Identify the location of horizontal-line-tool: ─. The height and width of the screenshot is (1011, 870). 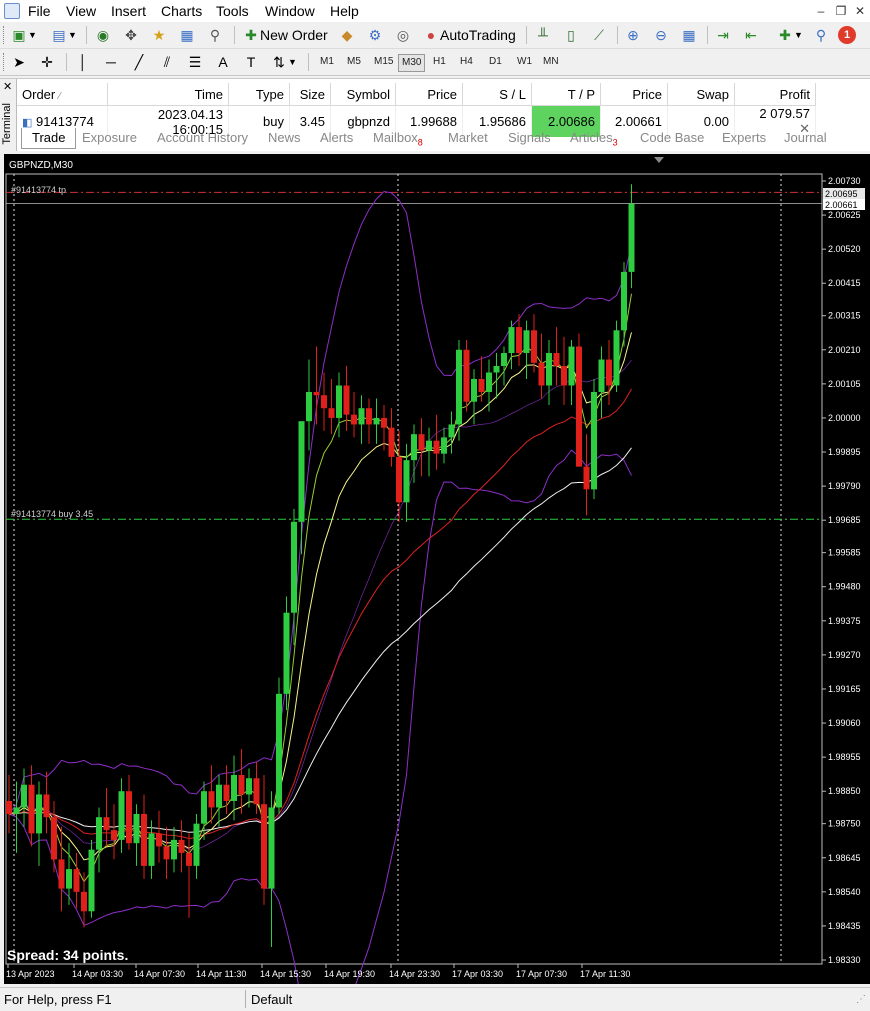
(111, 62).